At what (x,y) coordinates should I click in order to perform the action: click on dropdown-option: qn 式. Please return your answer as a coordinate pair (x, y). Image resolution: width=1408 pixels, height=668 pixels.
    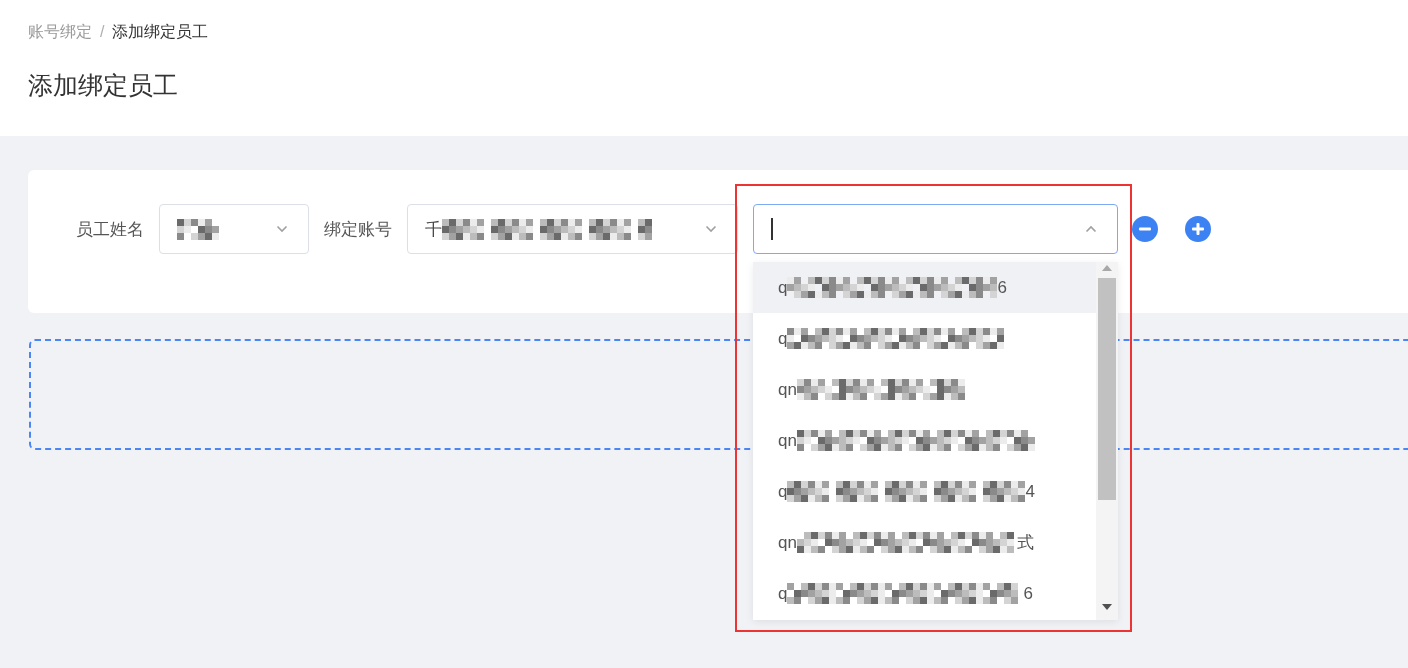
    Looking at the image, I should click on (924, 542).